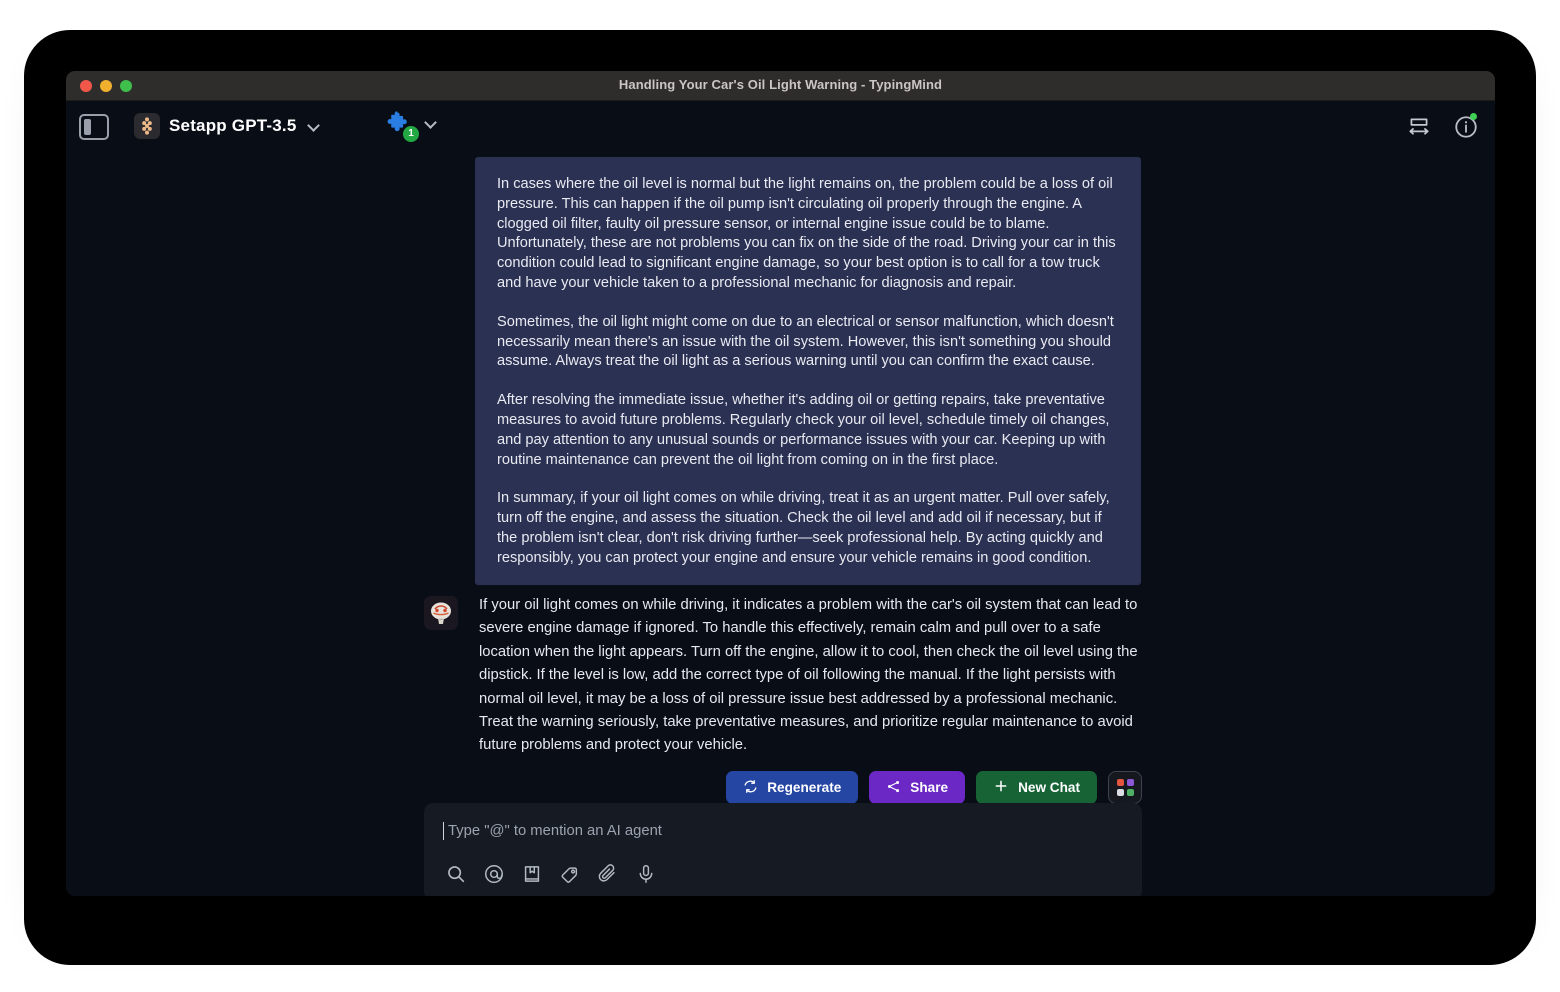  Describe the element at coordinates (1466, 126) in the screenshot. I see `info-circle-icon` at that location.